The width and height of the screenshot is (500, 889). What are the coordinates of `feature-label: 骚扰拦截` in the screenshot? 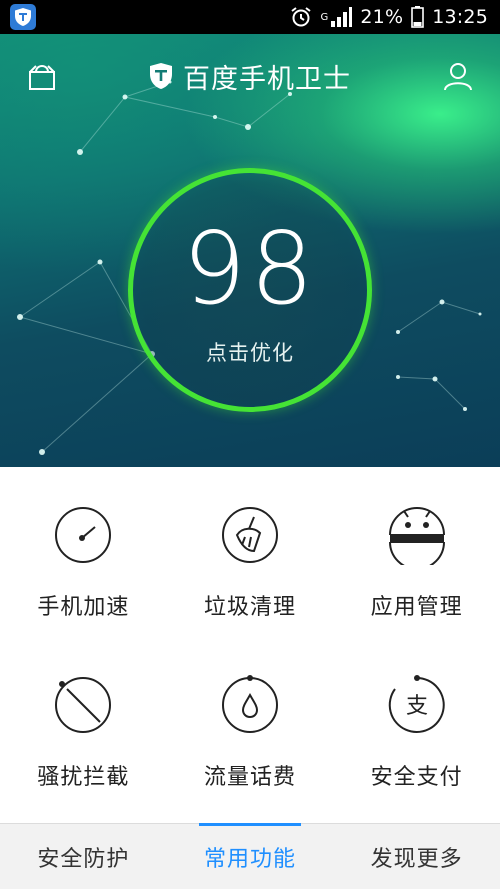 It's located at (83, 776).